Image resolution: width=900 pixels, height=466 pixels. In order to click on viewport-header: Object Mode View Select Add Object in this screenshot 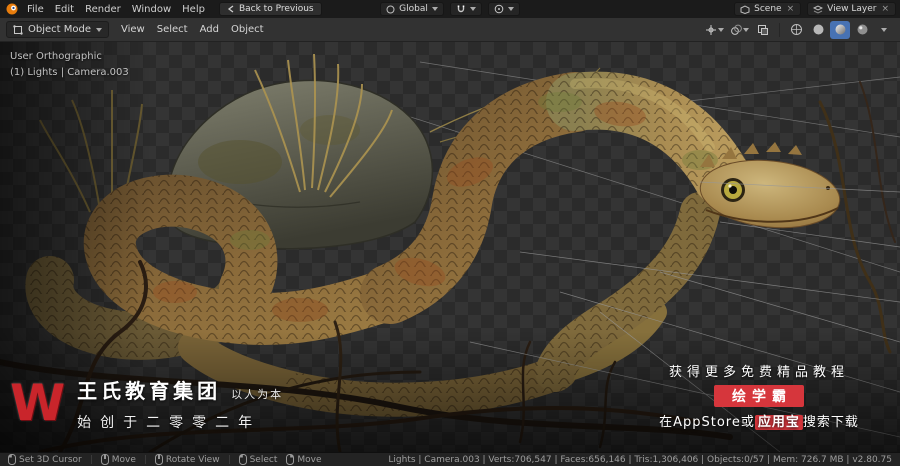, I will do `click(450, 30)`.